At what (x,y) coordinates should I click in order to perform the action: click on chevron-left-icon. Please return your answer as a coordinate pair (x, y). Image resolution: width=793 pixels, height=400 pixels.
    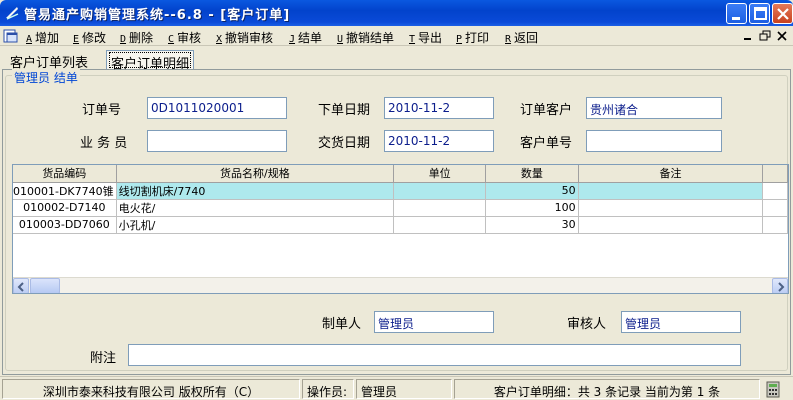
    Looking at the image, I should click on (20, 287).